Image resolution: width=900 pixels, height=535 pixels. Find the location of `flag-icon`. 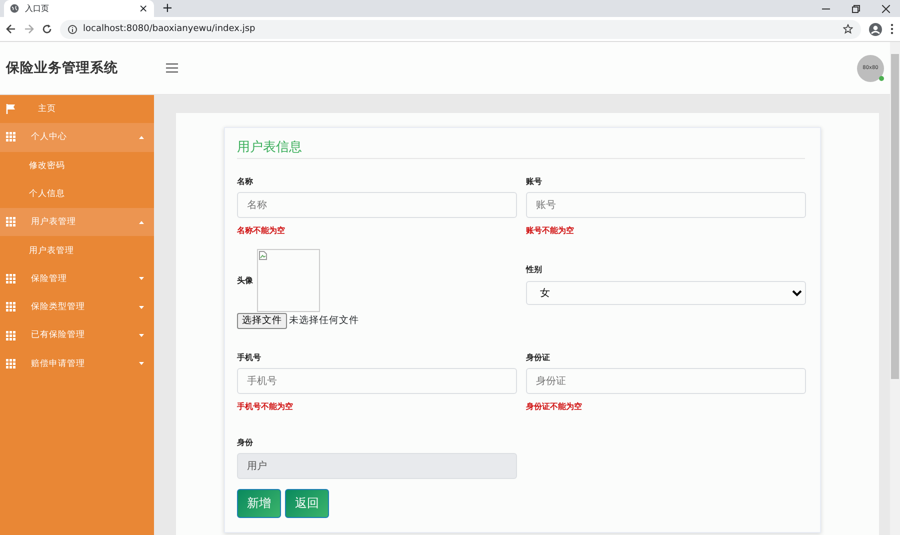

flag-icon is located at coordinates (11, 109).